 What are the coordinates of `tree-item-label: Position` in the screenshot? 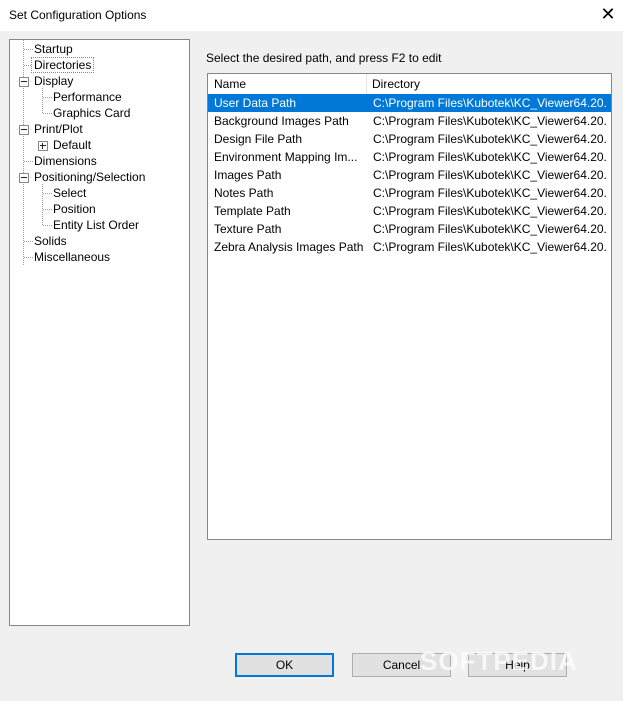 It's located at (74, 209).